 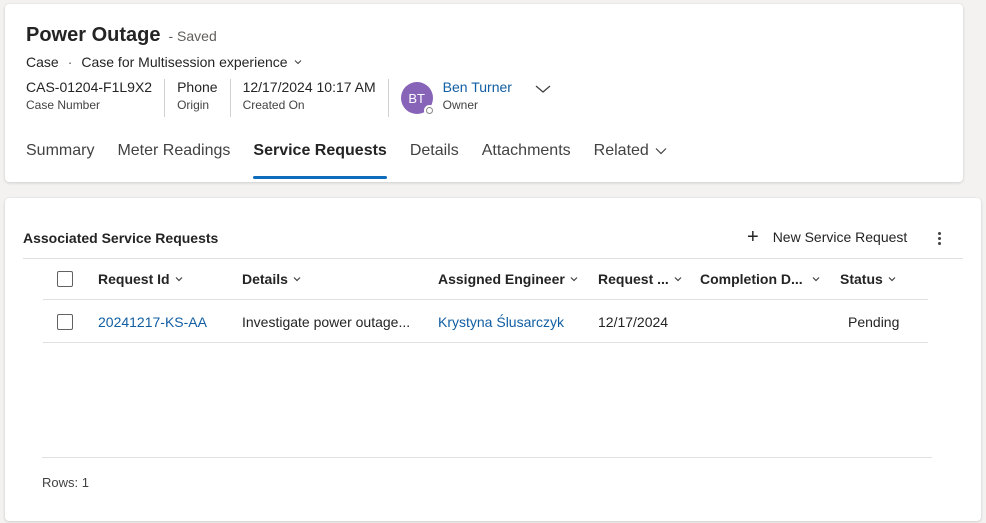 What do you see at coordinates (309, 87) in the screenshot?
I see `created-on-value: 12/17/2024 10:17 AM` at bounding box center [309, 87].